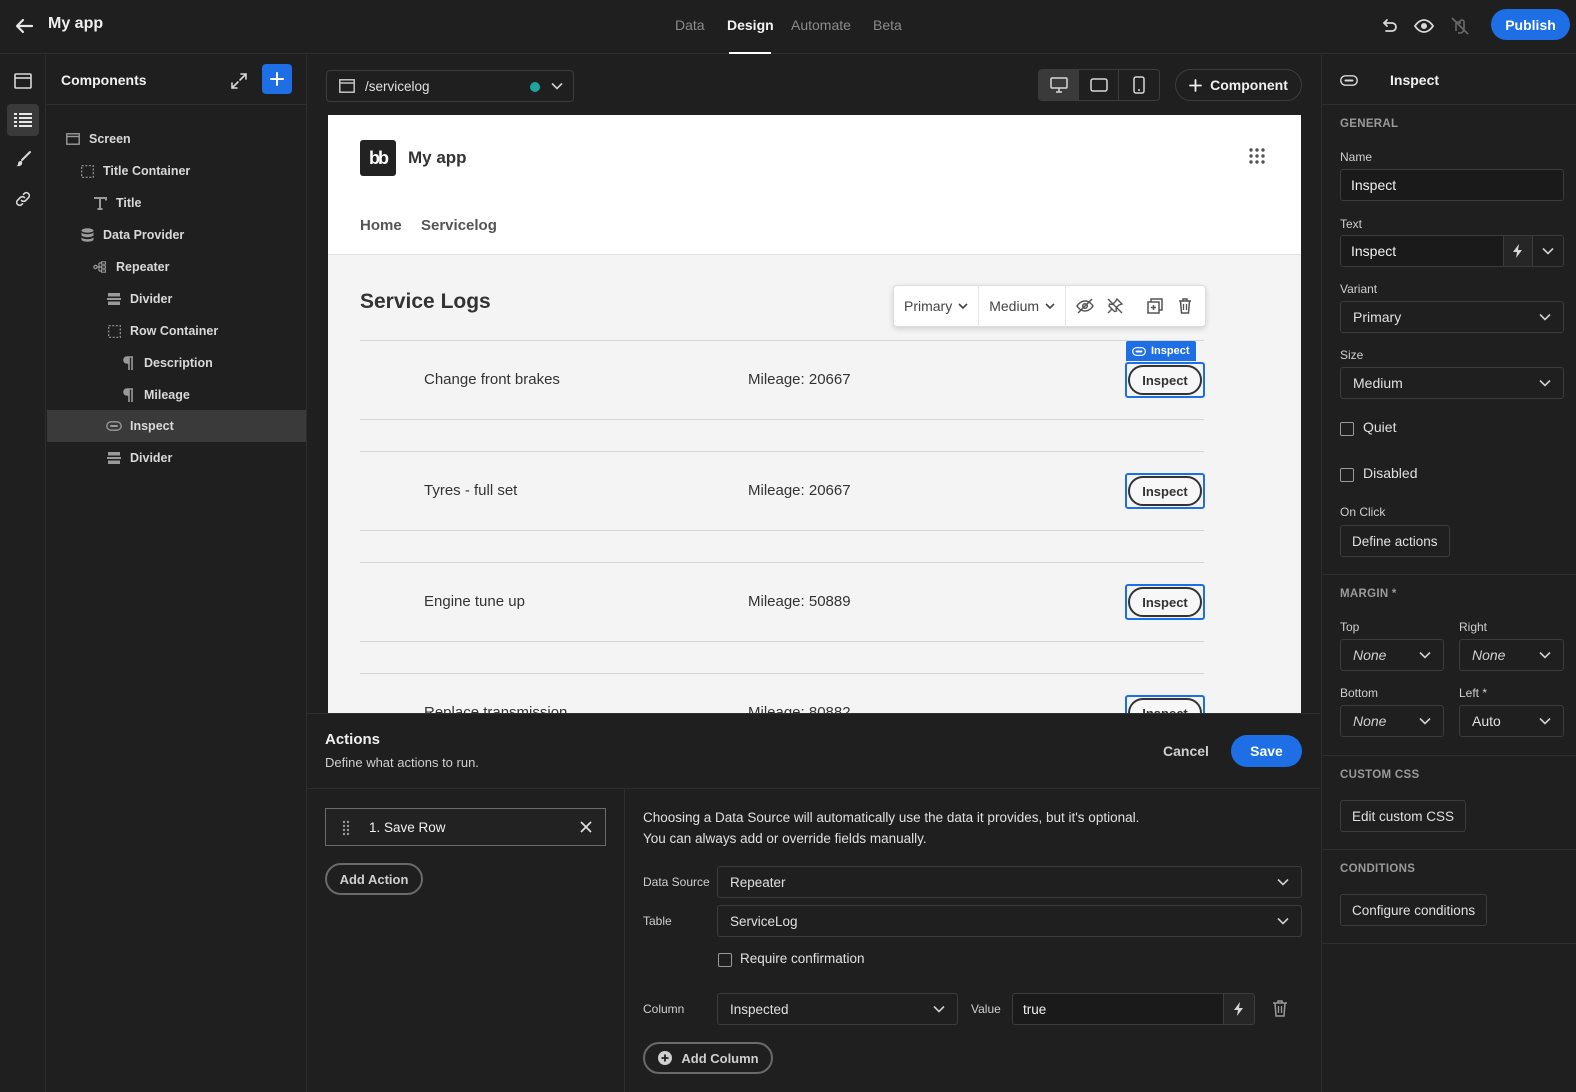 The width and height of the screenshot is (1576, 1092). What do you see at coordinates (887, 25) in the screenshot?
I see `tab-beta: Beta` at bounding box center [887, 25].